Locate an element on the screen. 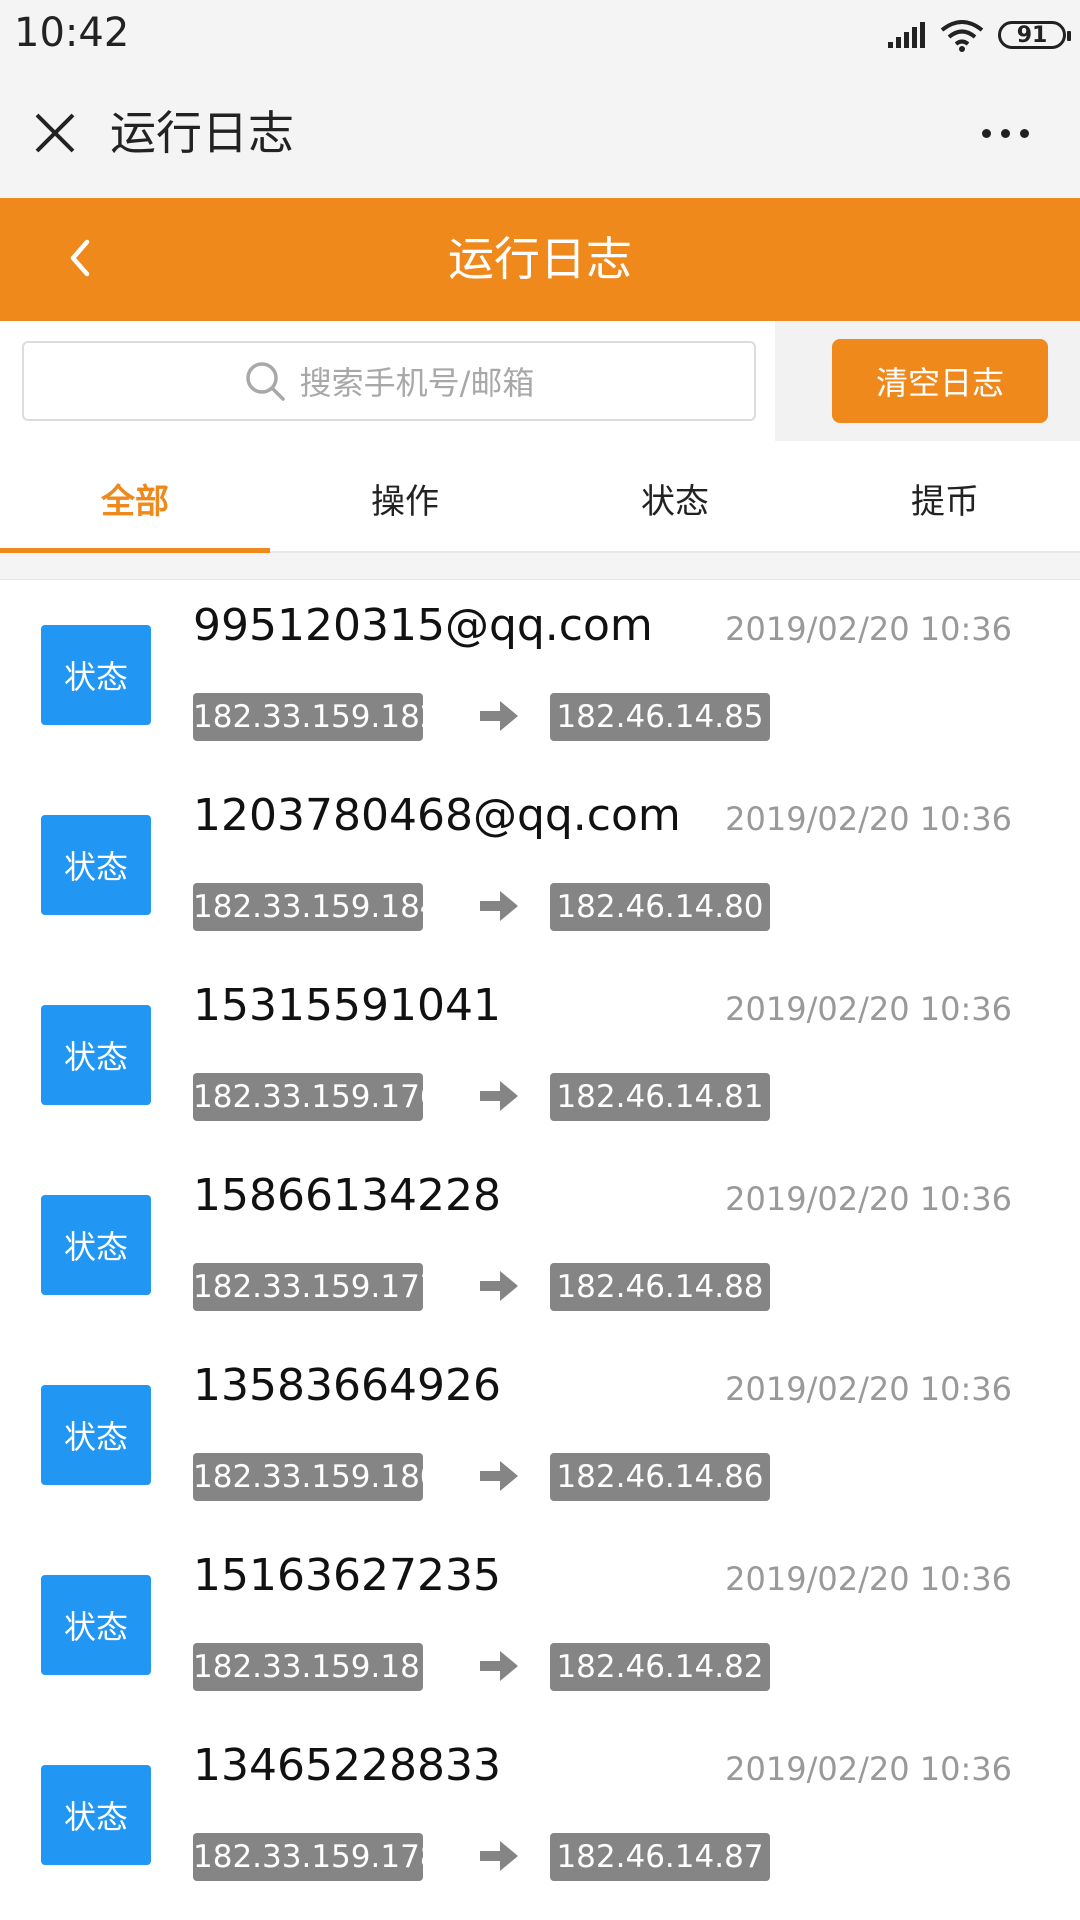 The width and height of the screenshot is (1080, 1920). close-button is located at coordinates (55, 133).